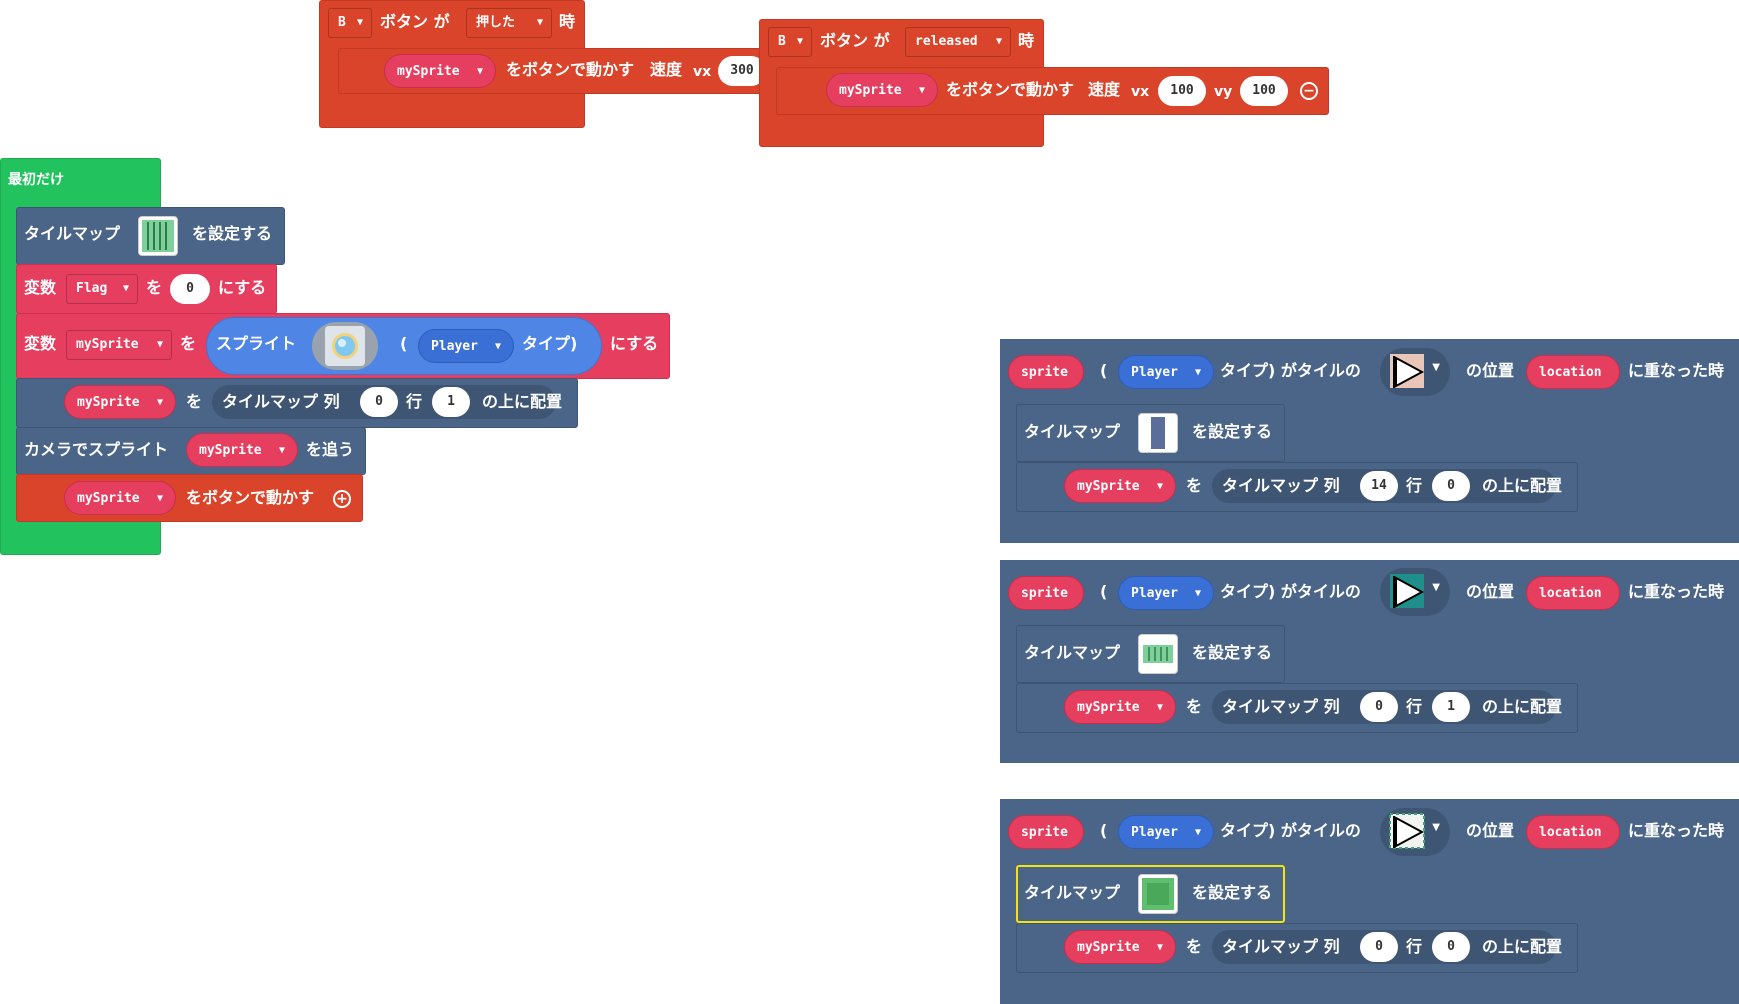  Describe the element at coordinates (1182, 91) in the screenshot. I see `vx-input: 100` at that location.